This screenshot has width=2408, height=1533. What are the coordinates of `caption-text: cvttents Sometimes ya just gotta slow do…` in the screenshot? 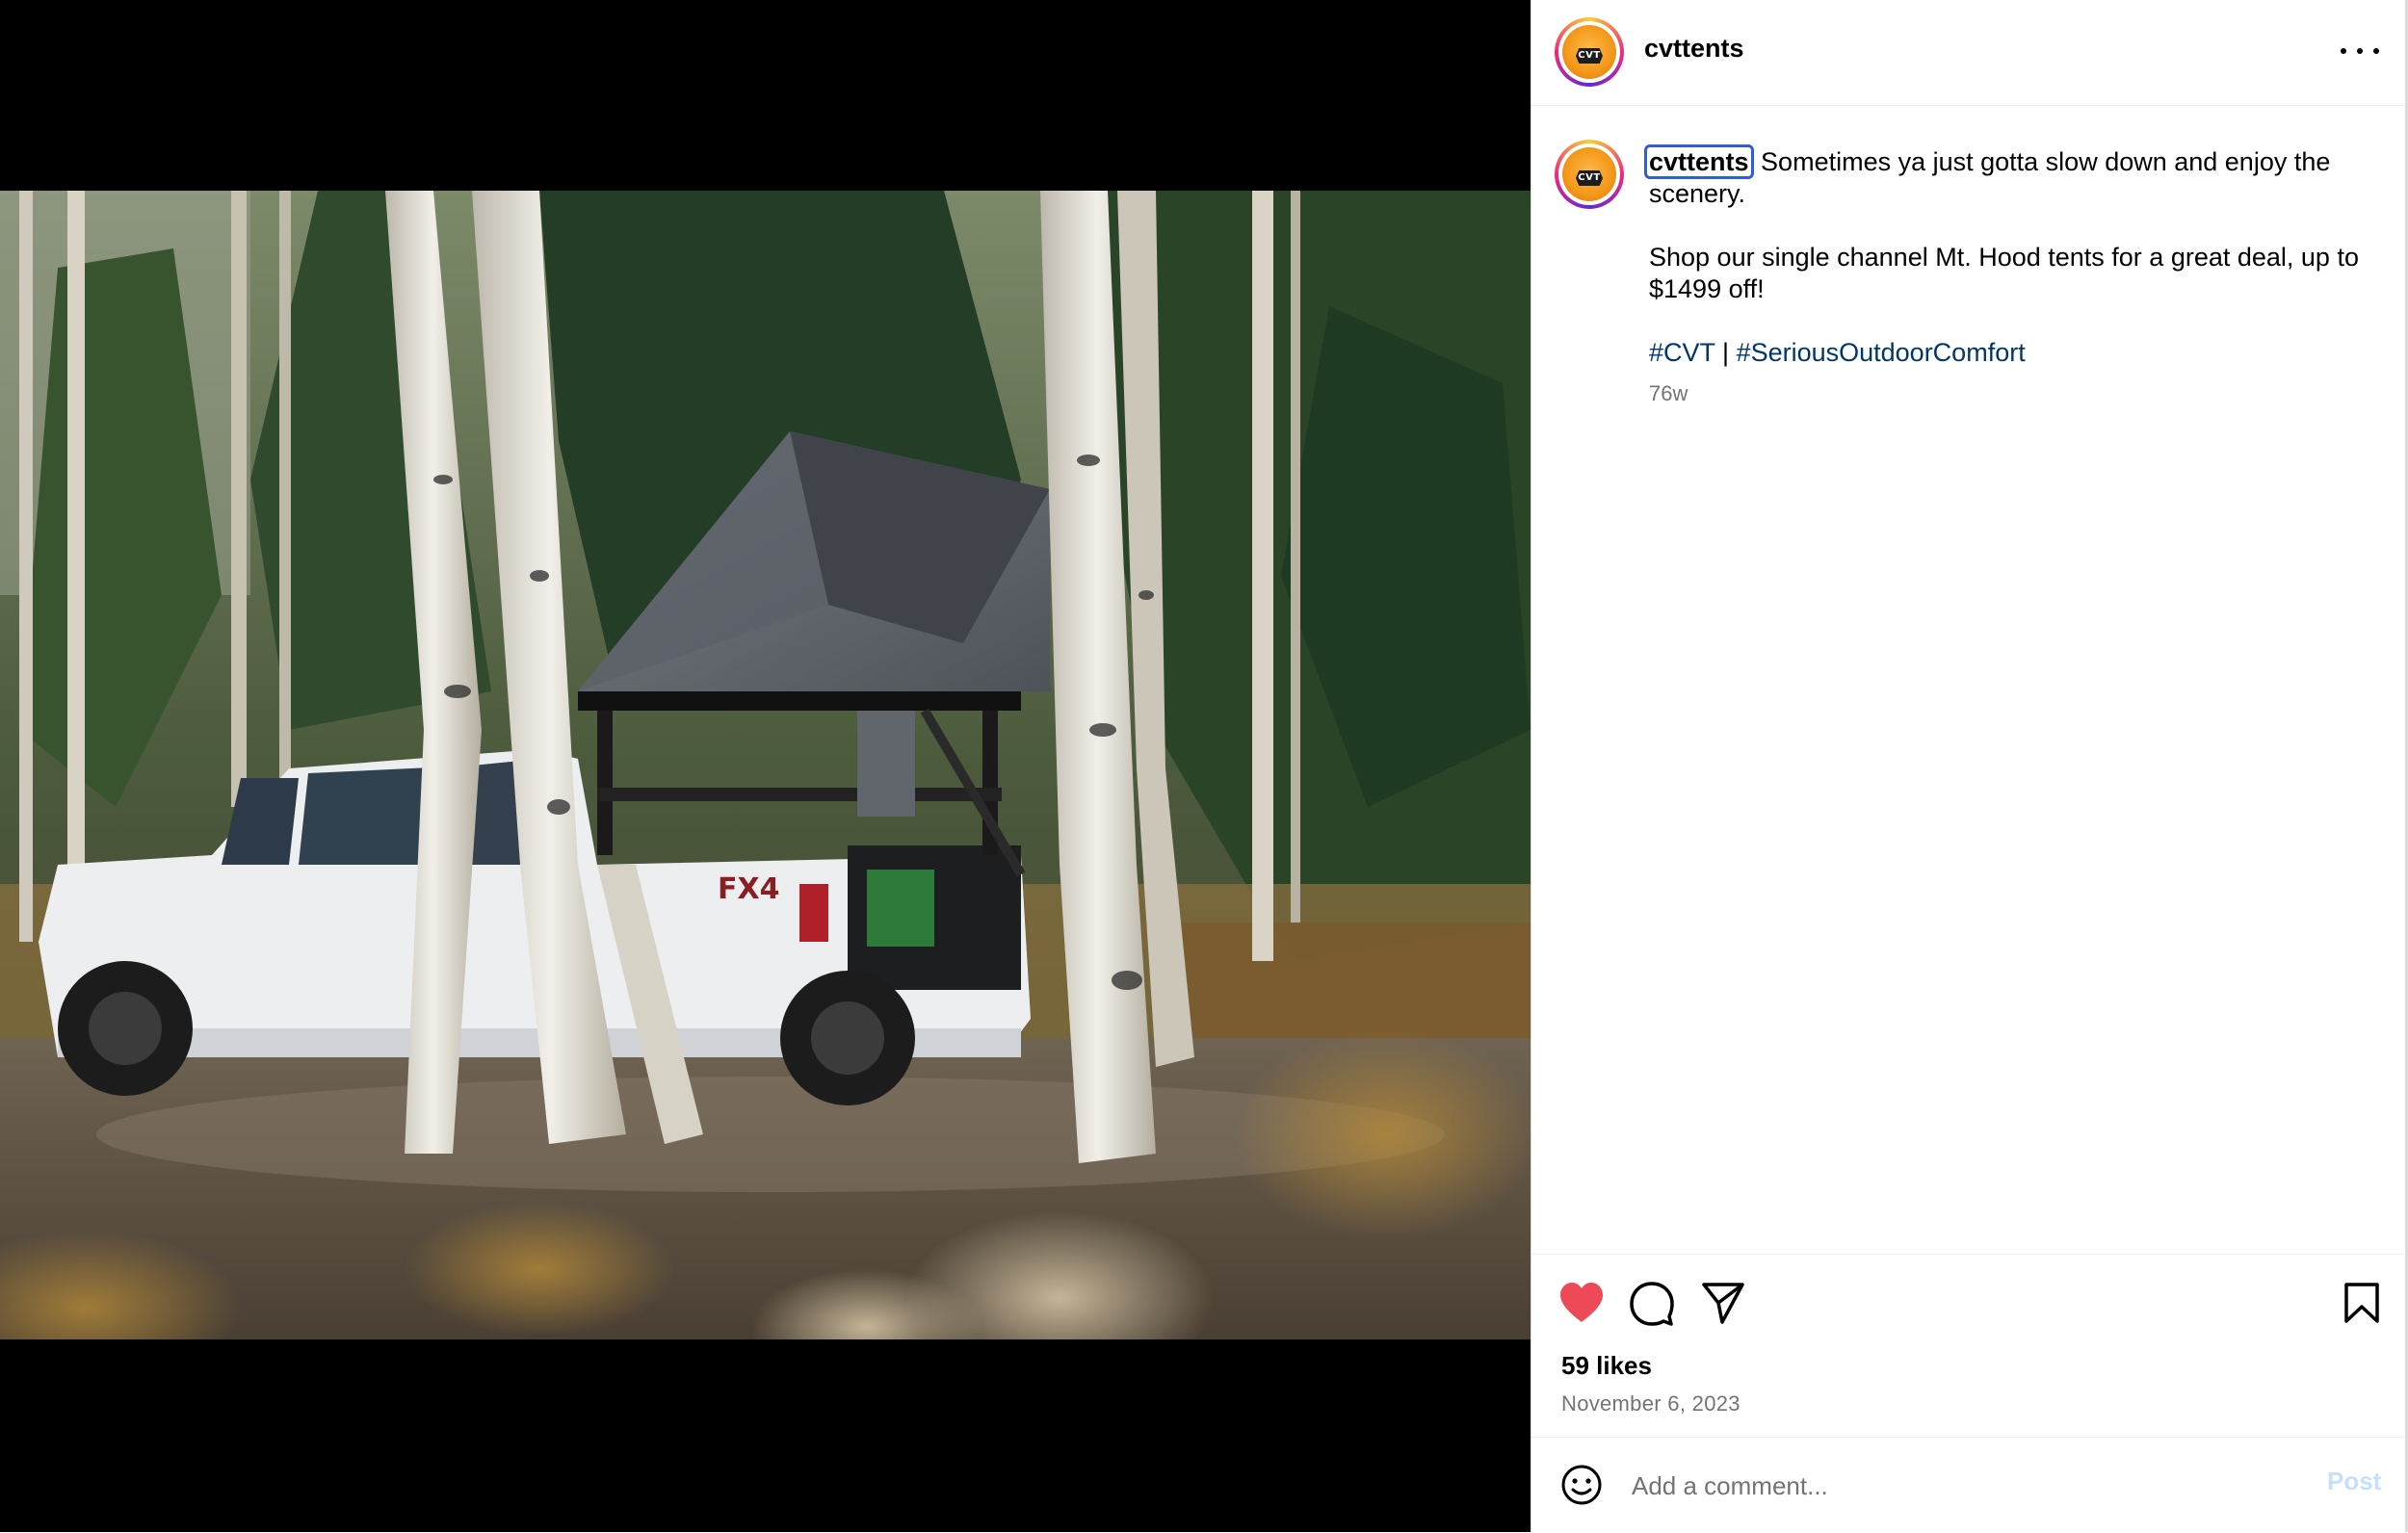 It's located at (2003, 256).